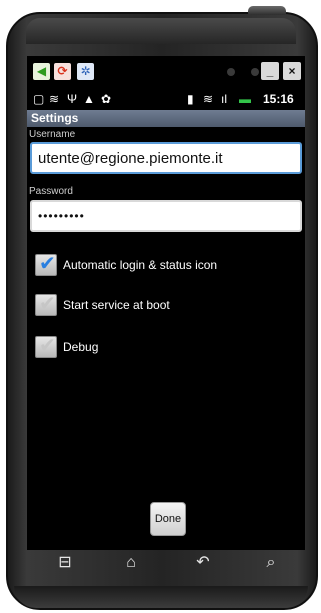 The image size is (321, 613). Describe the element at coordinates (52, 134) in the screenshot. I see `username-label: Username` at that location.